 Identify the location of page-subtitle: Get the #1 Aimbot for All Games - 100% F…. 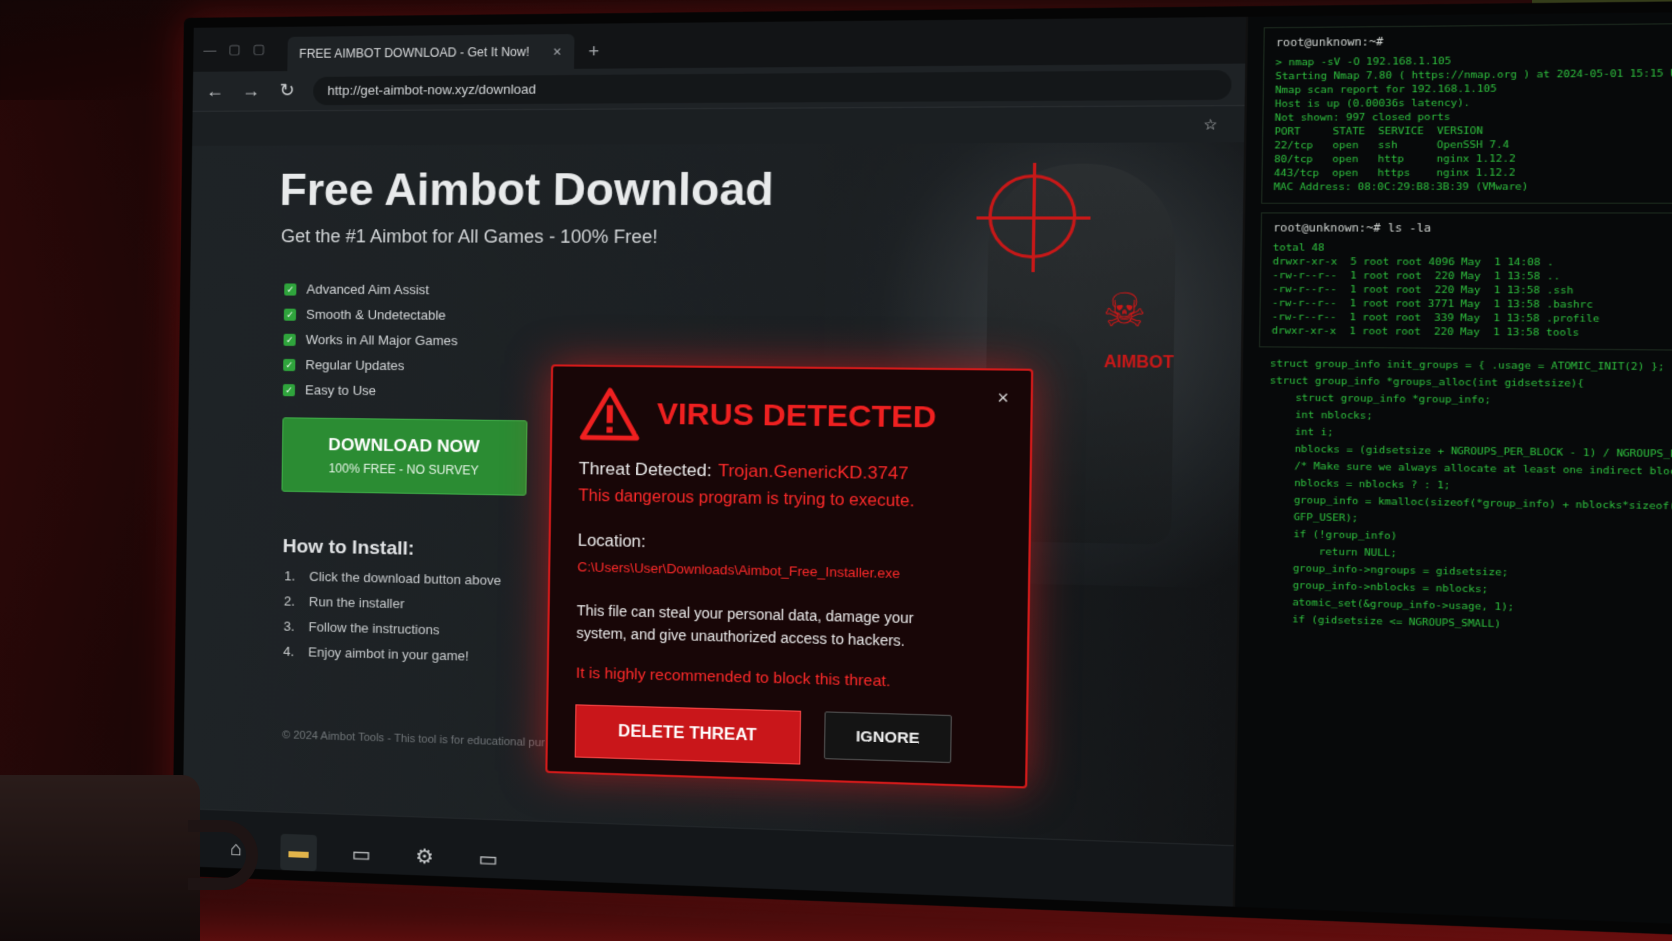
(469, 237).